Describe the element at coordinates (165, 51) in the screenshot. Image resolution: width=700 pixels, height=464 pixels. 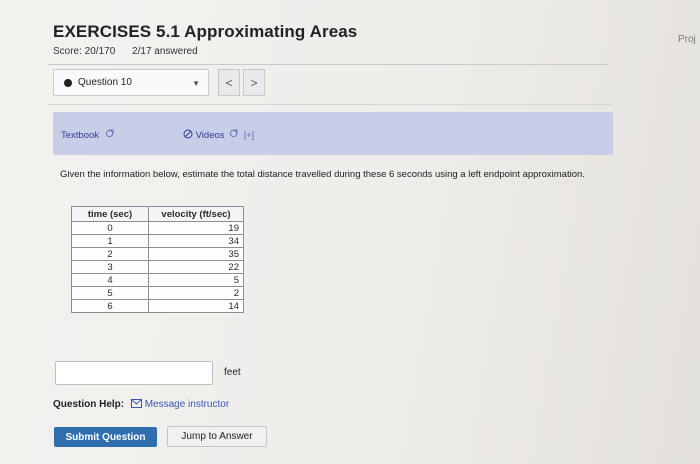
I see `answered-text: 2/17 answered` at that location.